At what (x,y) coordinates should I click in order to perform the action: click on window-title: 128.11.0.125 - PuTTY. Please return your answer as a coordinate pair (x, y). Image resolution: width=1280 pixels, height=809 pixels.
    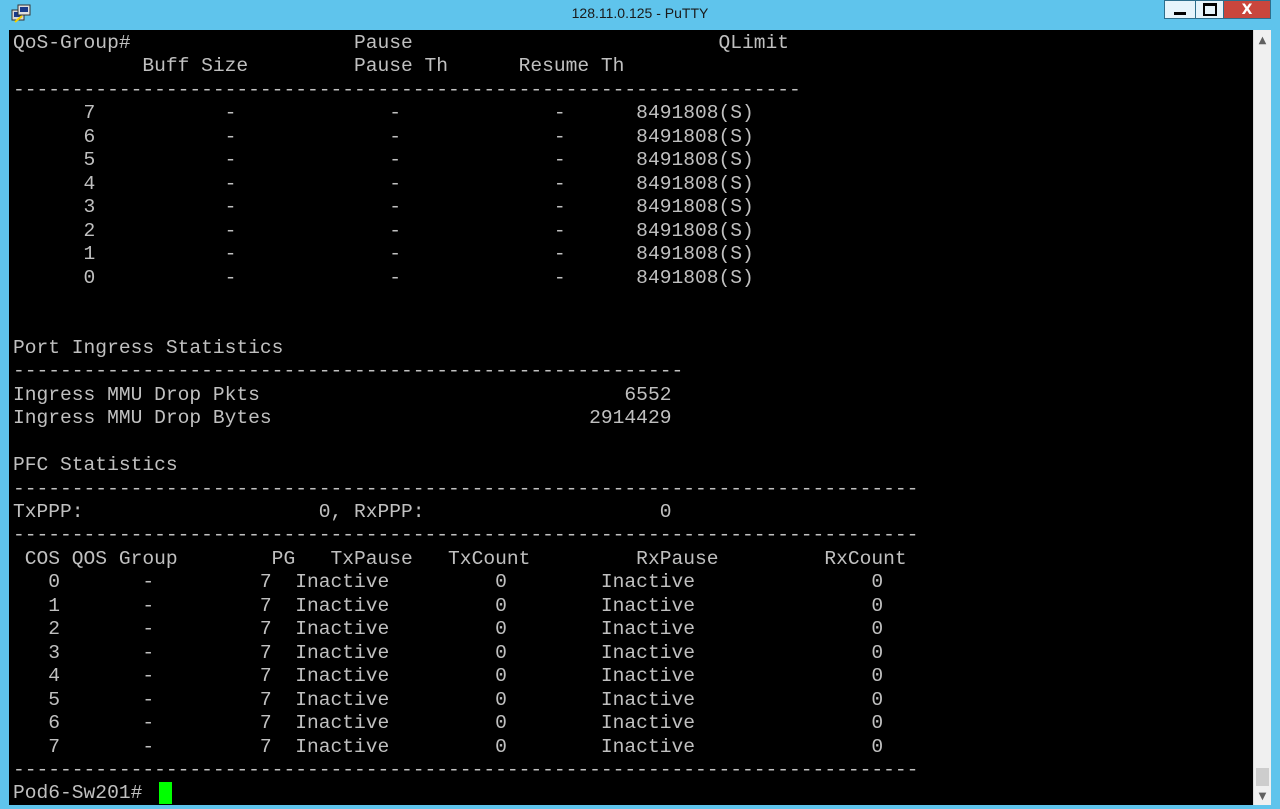
    Looking at the image, I should click on (640, 13).